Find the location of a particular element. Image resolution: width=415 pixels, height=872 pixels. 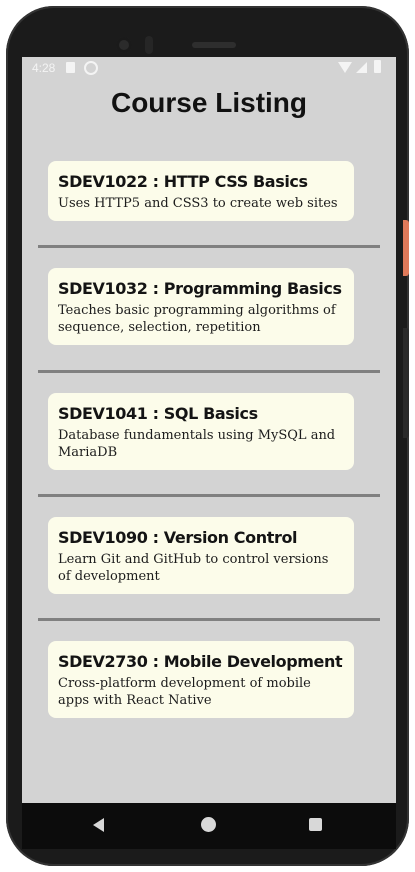

front-camera is located at coordinates (124, 45).